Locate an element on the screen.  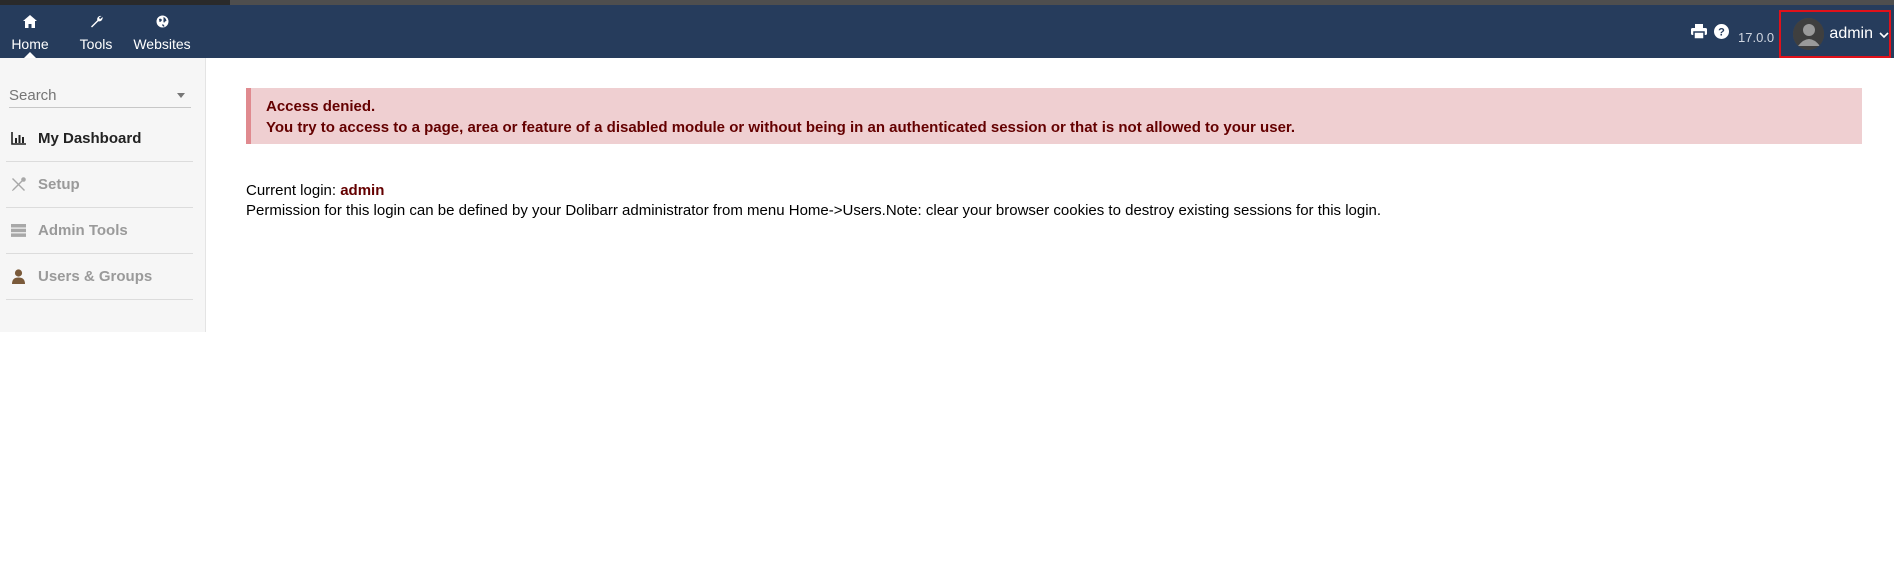
current-login-value: admin is located at coordinates (362, 190).